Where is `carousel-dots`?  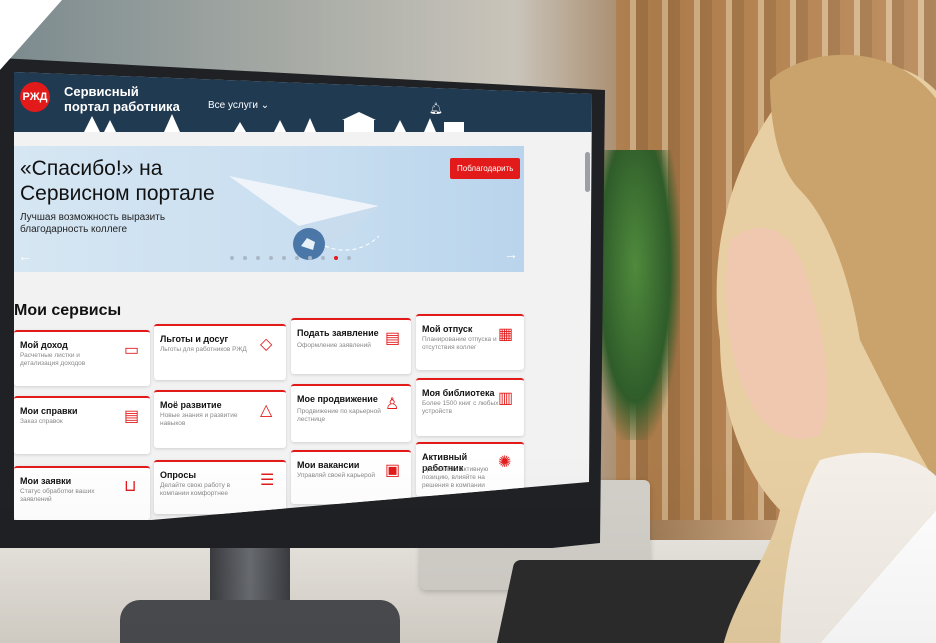
carousel-dots is located at coordinates (290, 258).